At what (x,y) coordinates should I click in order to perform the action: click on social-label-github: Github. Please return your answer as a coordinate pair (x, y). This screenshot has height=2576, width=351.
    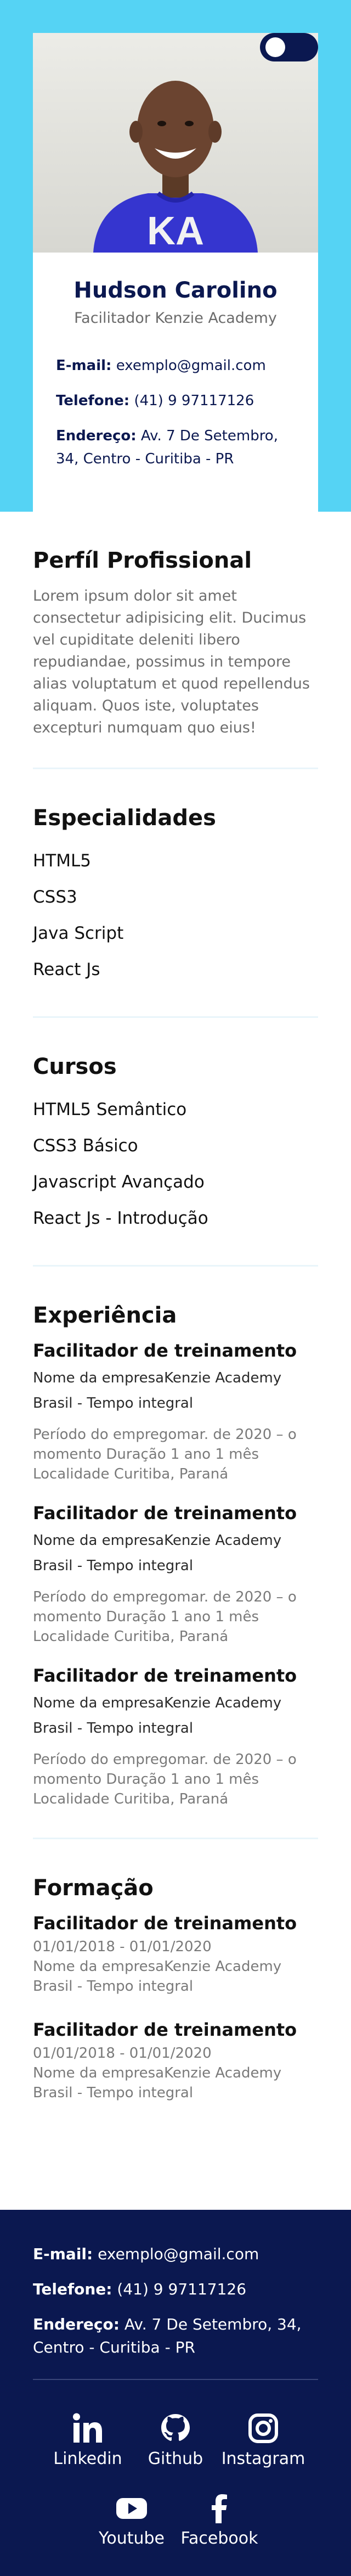
    Looking at the image, I should click on (175, 2459).